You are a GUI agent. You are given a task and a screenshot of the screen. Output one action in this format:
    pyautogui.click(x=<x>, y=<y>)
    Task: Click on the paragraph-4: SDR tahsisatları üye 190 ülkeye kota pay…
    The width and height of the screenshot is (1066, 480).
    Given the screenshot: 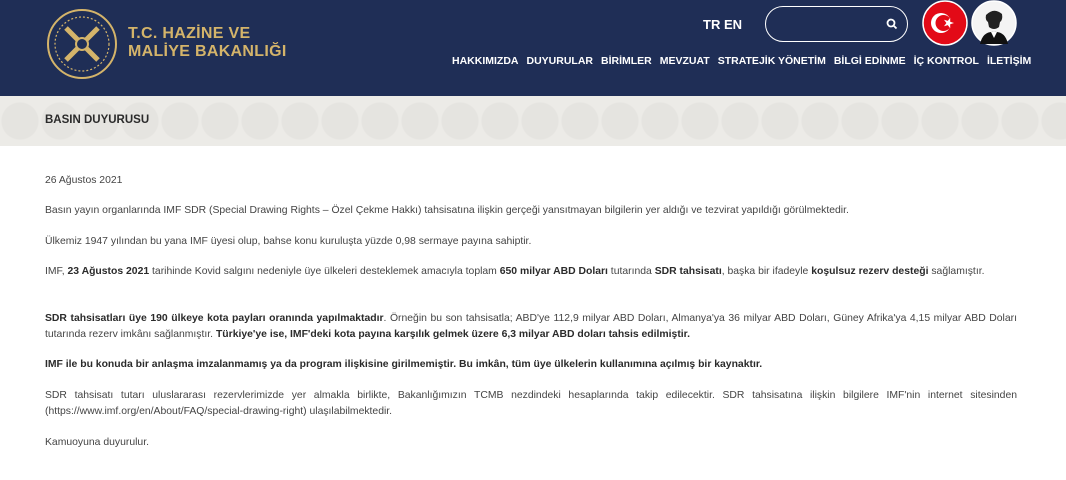 What is the action you would take?
    pyautogui.click(x=531, y=327)
    